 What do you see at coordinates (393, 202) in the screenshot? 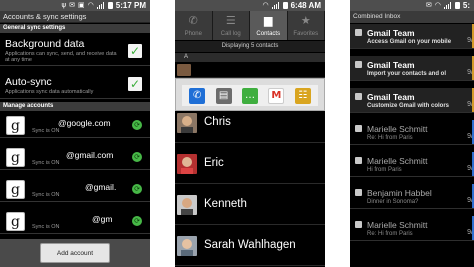
I see `message-subject: Dinner in Sonoma?` at bounding box center [393, 202].